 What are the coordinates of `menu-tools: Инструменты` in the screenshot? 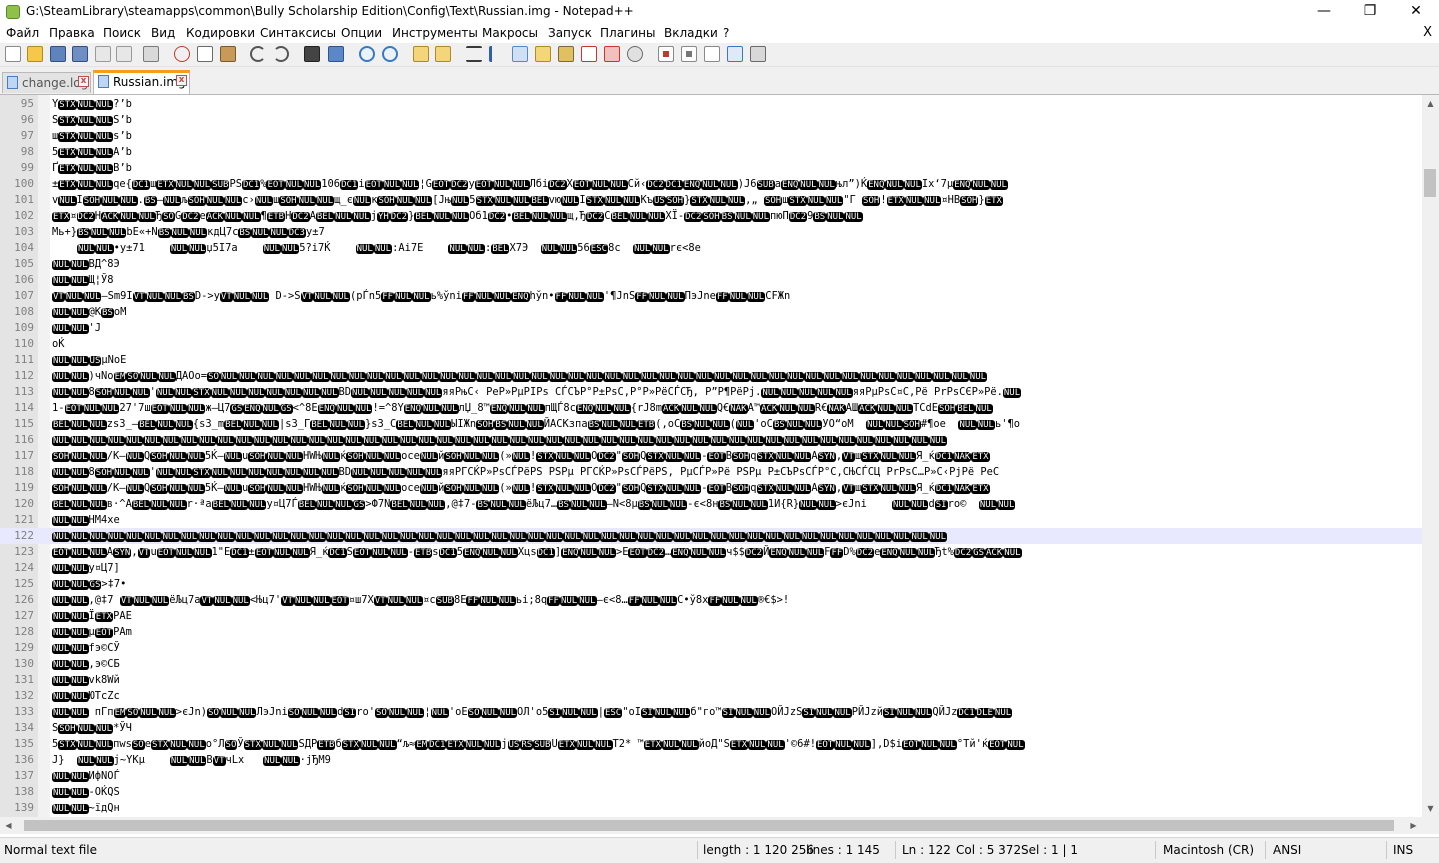 It's located at (435, 33).